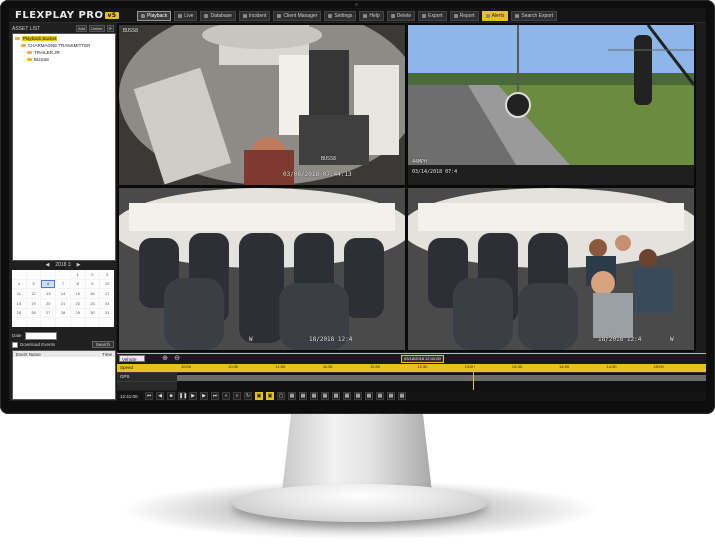 This screenshot has height=548, width=715. What do you see at coordinates (132, 362) in the screenshot?
I see `timeline-source-select: Vehicle Status` at bounding box center [132, 362].